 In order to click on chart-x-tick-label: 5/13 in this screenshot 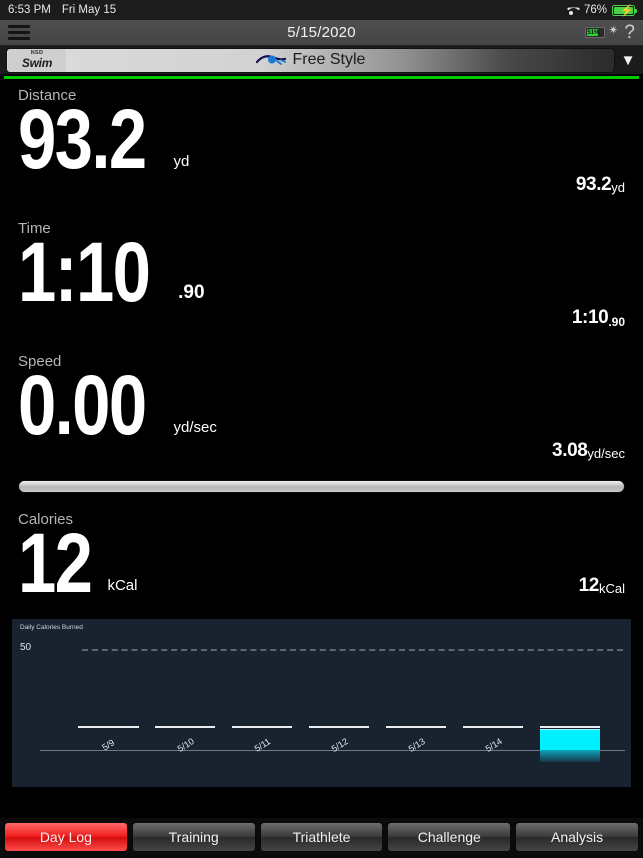, I will do `click(416, 745)`.